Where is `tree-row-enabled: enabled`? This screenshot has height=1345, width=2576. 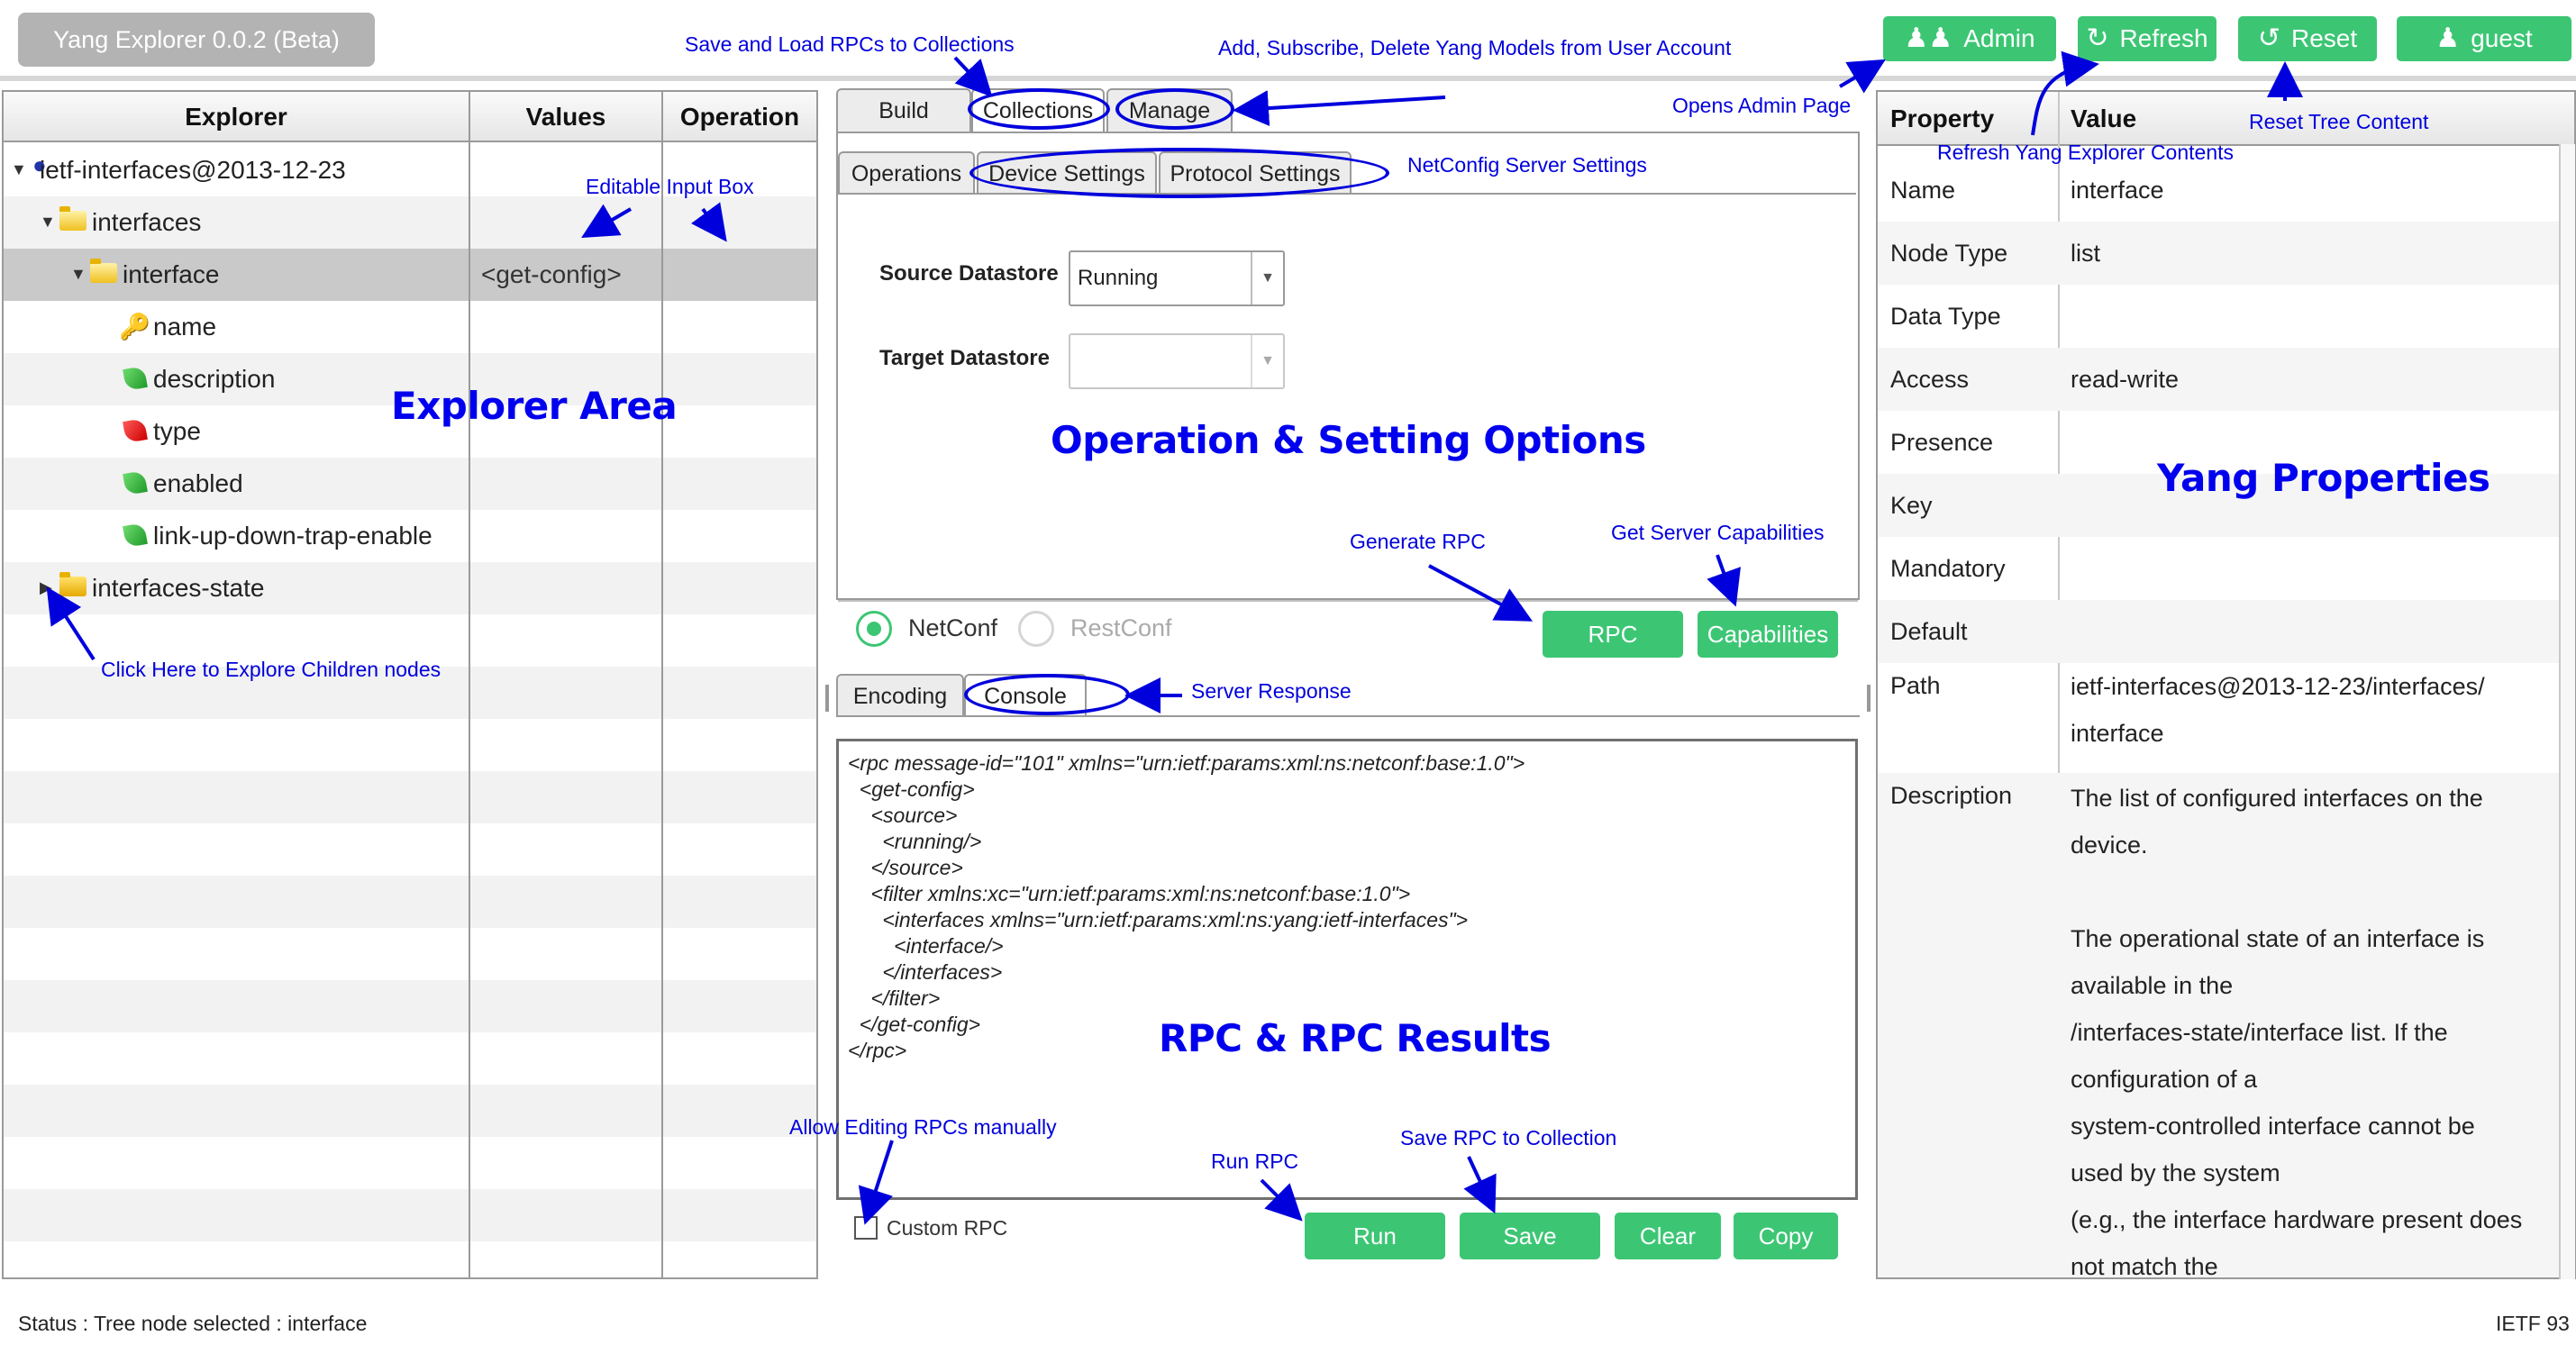 tree-row-enabled: enabled is located at coordinates (410, 484).